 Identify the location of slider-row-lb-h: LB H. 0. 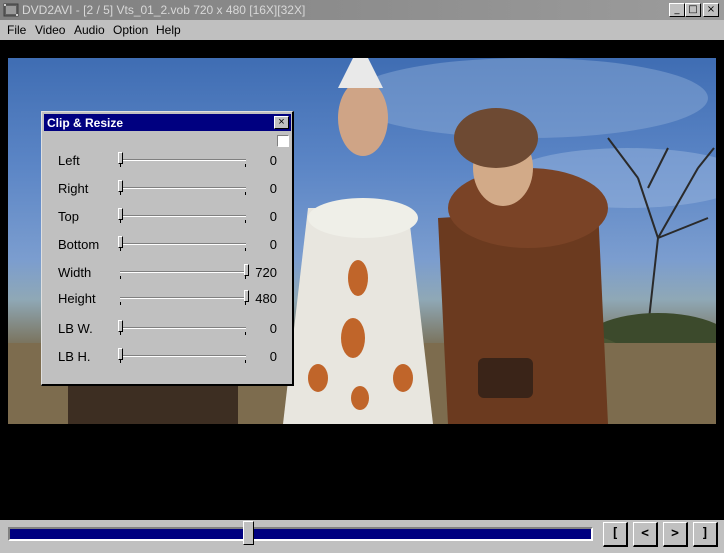
(166, 357).